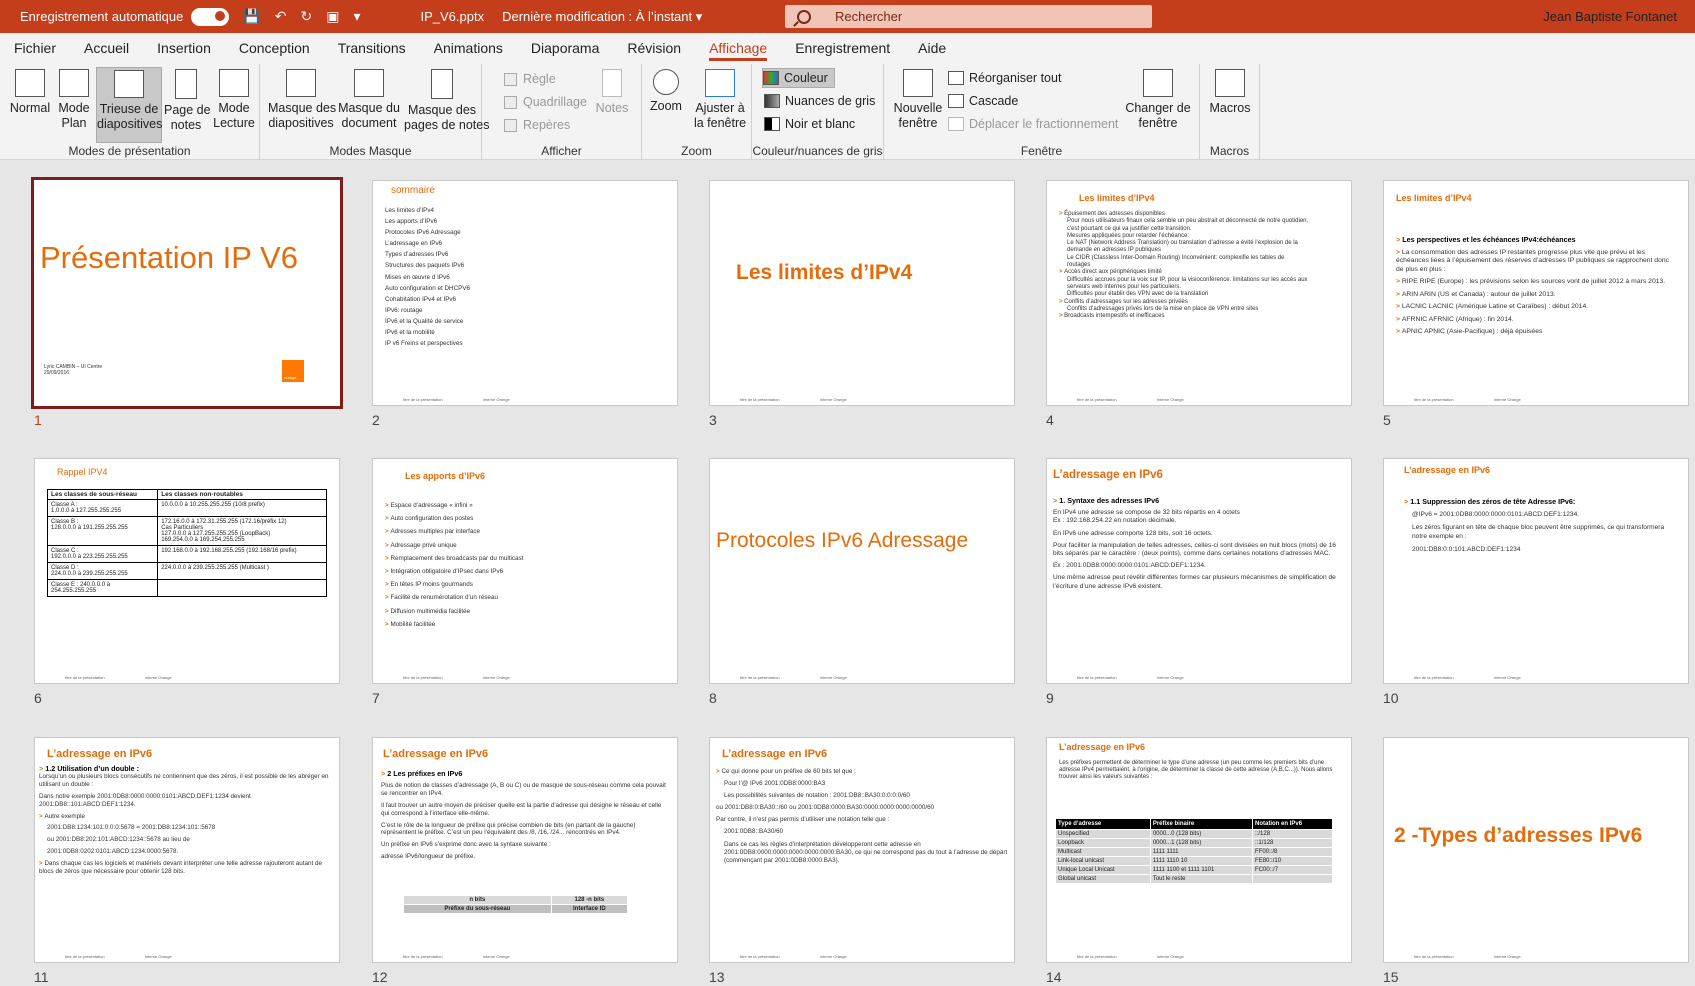 The image size is (1695, 986). What do you see at coordinates (654, 48) in the screenshot?
I see `tab-revision: Révision` at bounding box center [654, 48].